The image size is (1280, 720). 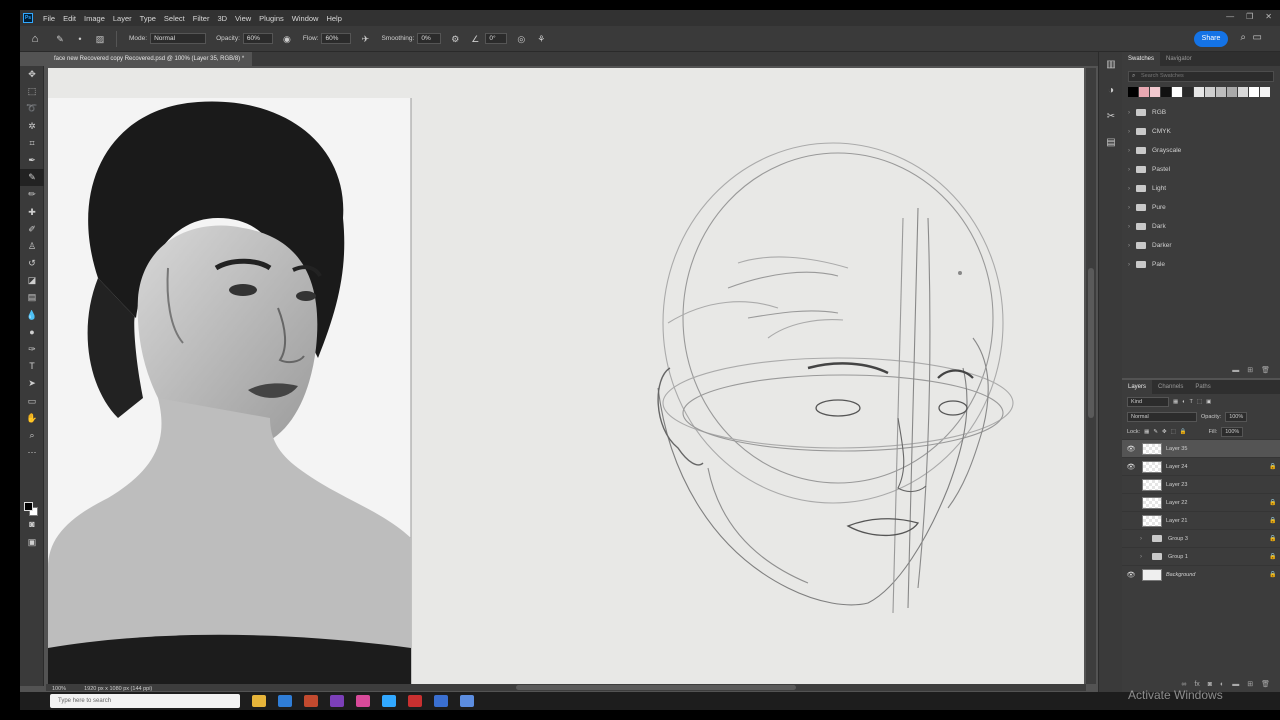 What do you see at coordinates (1250, 685) in the screenshot?
I see `new-layer-icon: ⊞` at bounding box center [1250, 685].